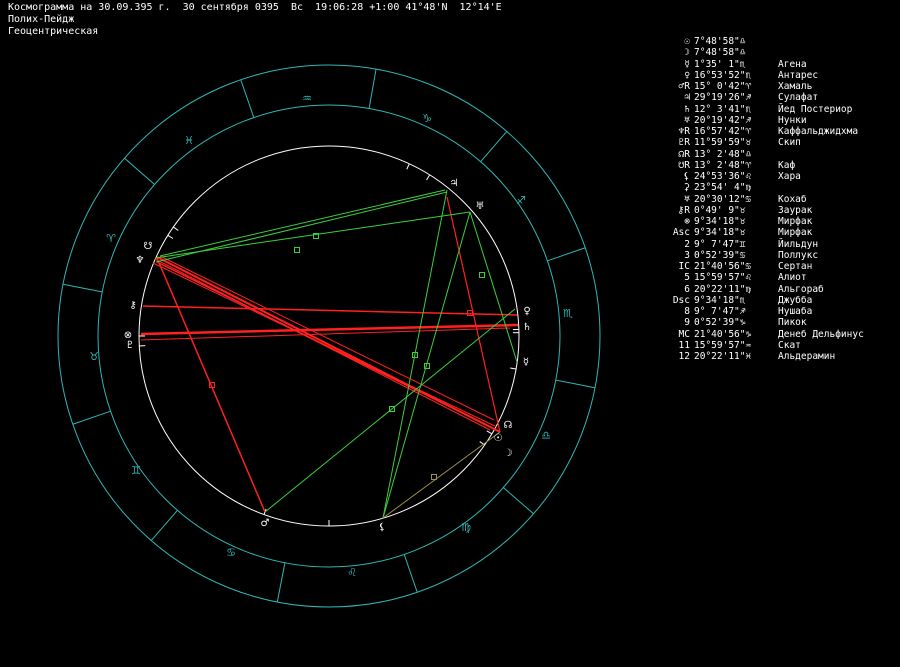  I want to click on table-row-symbol: MC, so click(684, 334).